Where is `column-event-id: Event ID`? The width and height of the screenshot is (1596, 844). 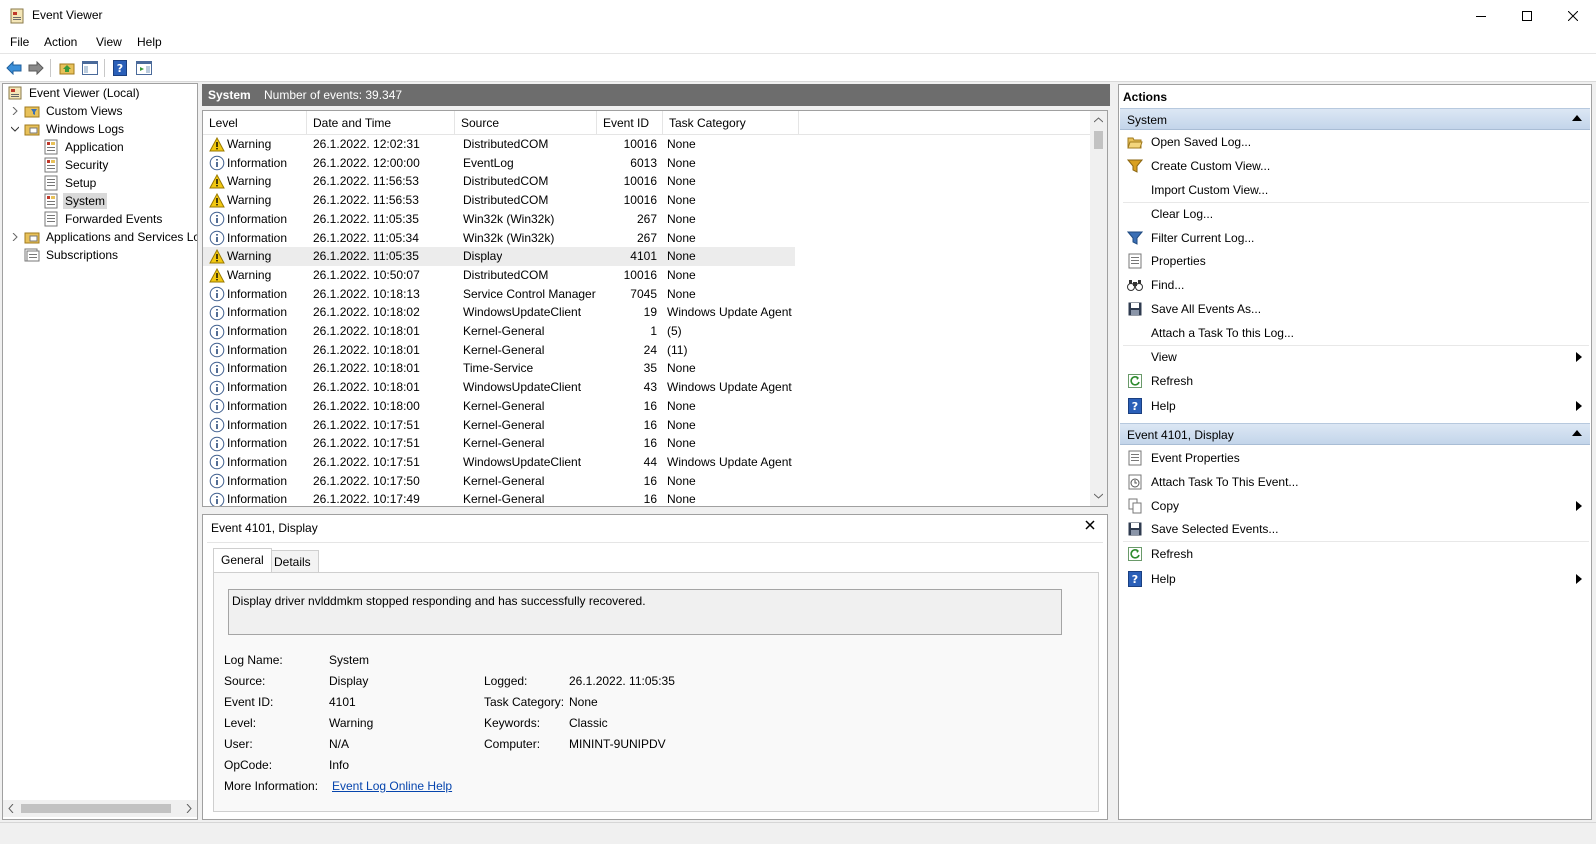 column-event-id: Event ID is located at coordinates (630, 123).